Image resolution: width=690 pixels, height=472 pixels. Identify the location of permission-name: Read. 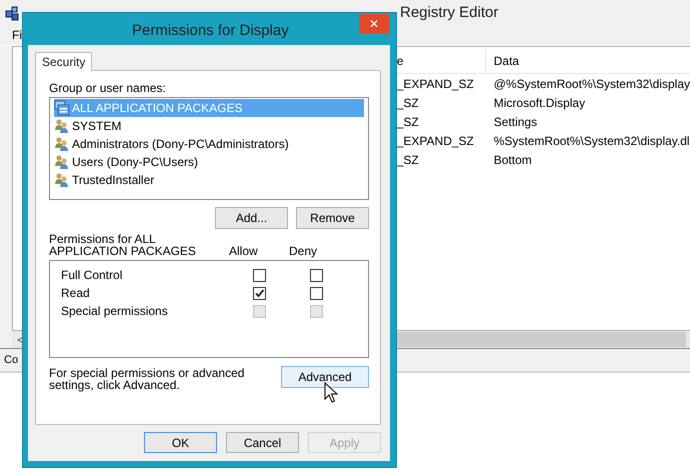
(76, 293).